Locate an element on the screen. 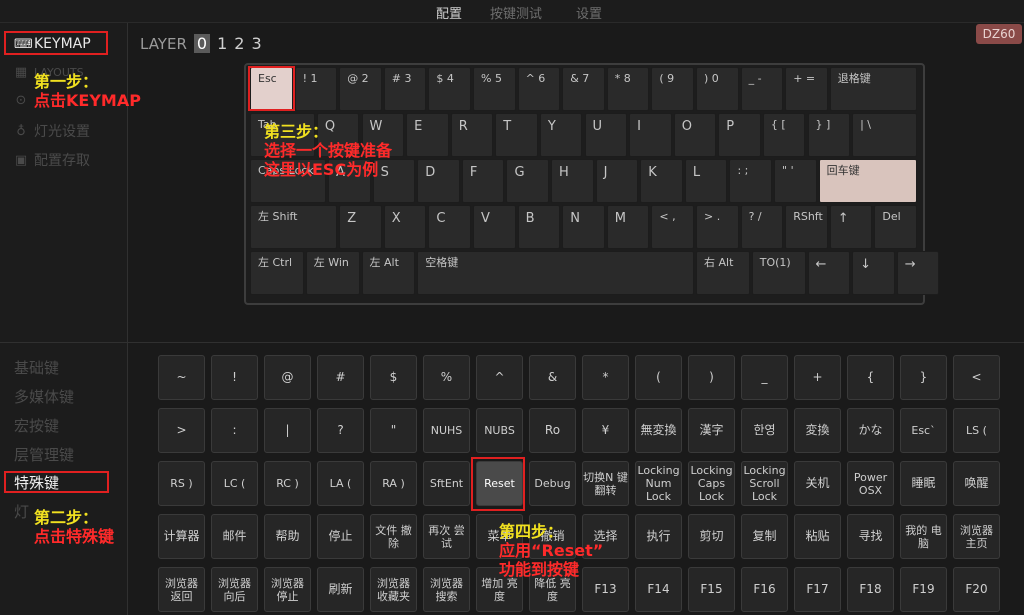  key: @ 2 is located at coordinates (360, 89).